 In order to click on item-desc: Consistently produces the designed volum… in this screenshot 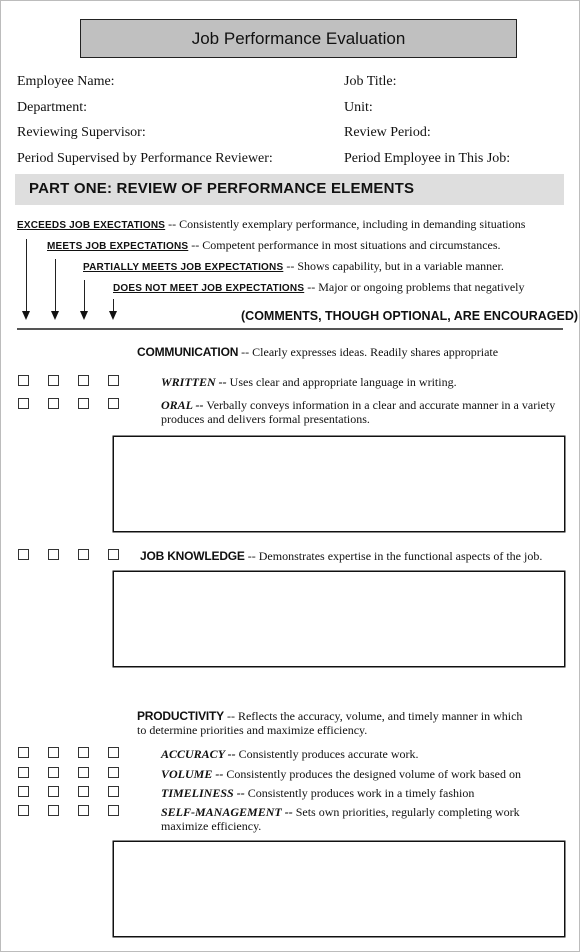, I will do `click(372, 774)`.